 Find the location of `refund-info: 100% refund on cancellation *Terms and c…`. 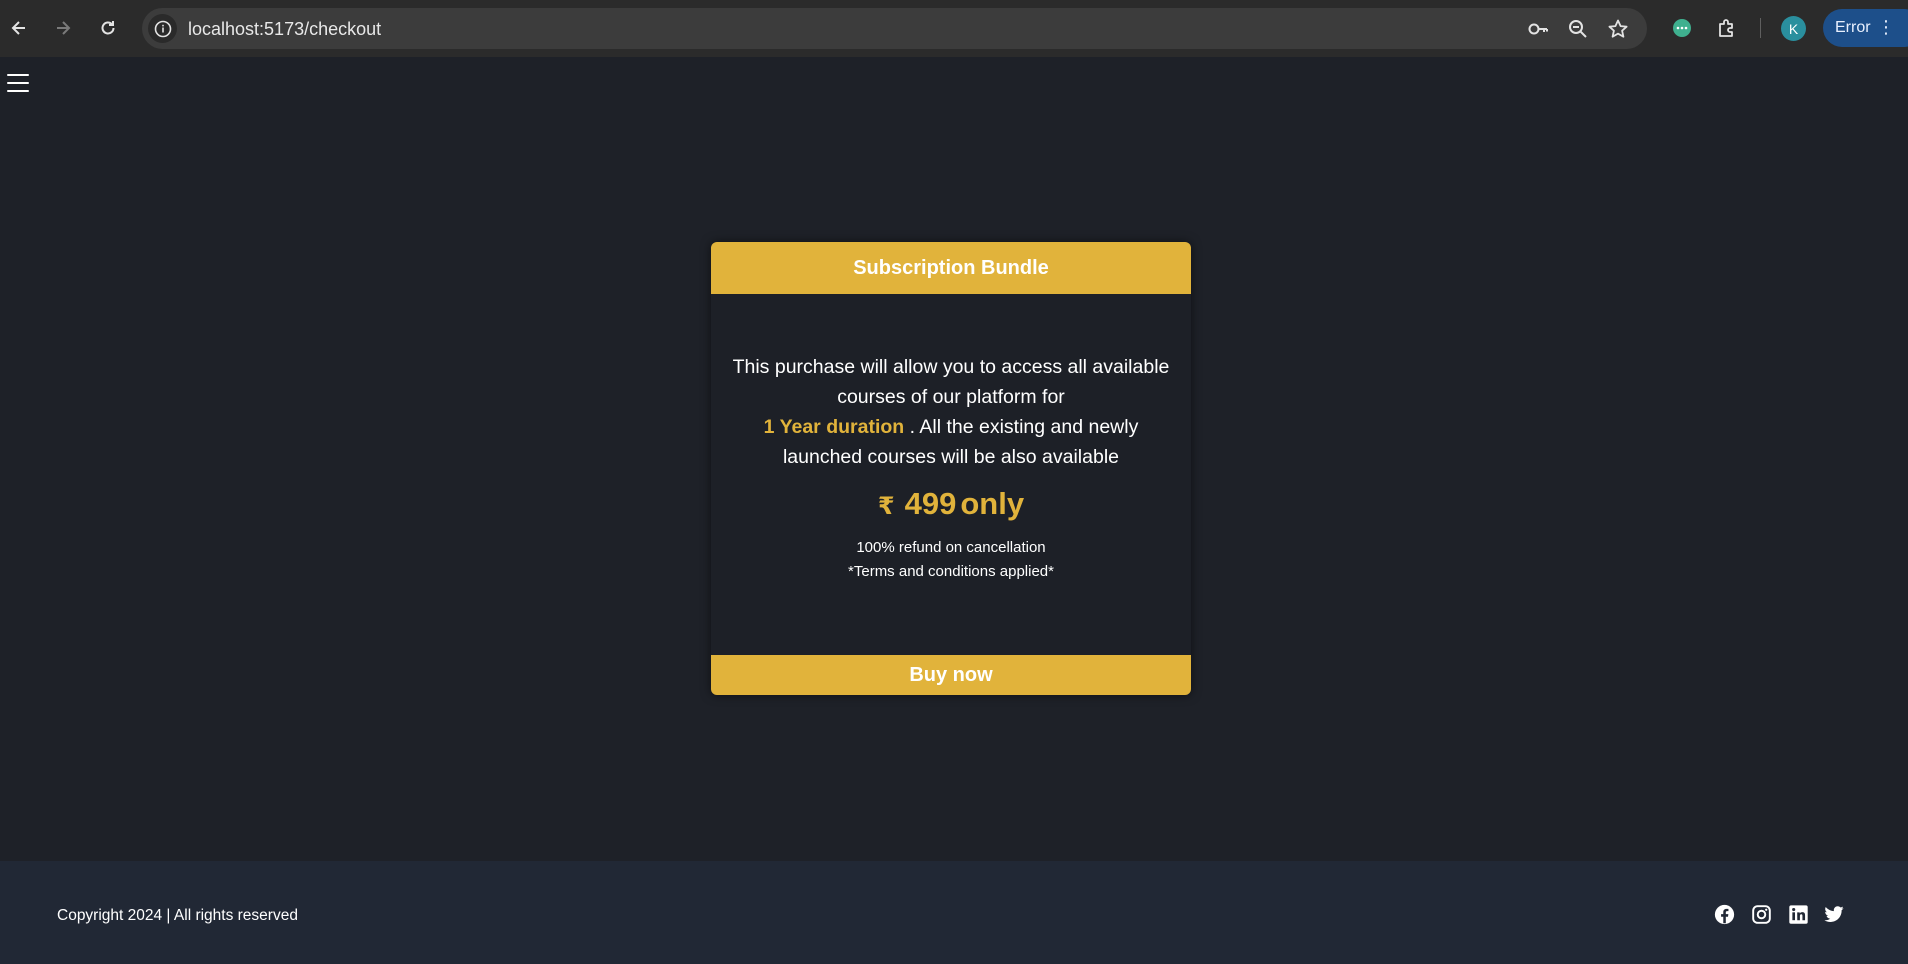

refund-info: 100% refund on cancellation *Terms and c… is located at coordinates (951, 560).